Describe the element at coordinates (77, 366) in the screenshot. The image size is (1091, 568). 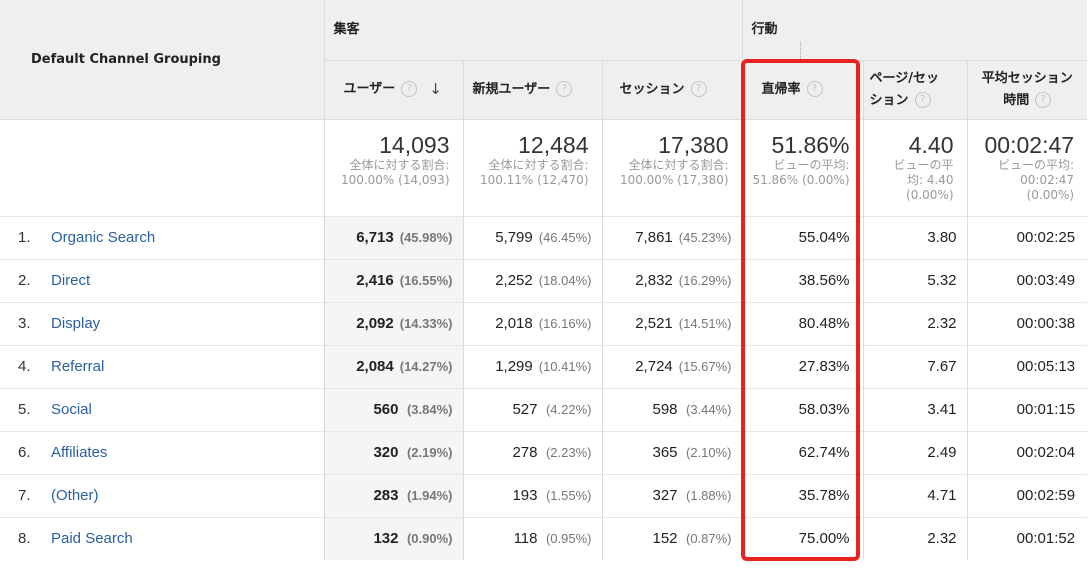
I see `channel-link: Referral` at that location.